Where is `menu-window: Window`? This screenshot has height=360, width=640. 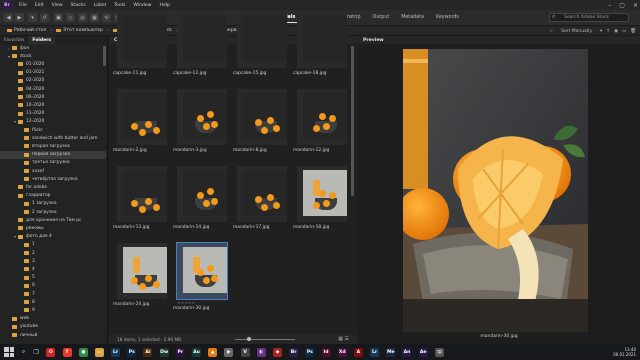
menu-window: Window is located at coordinates (142, 5).